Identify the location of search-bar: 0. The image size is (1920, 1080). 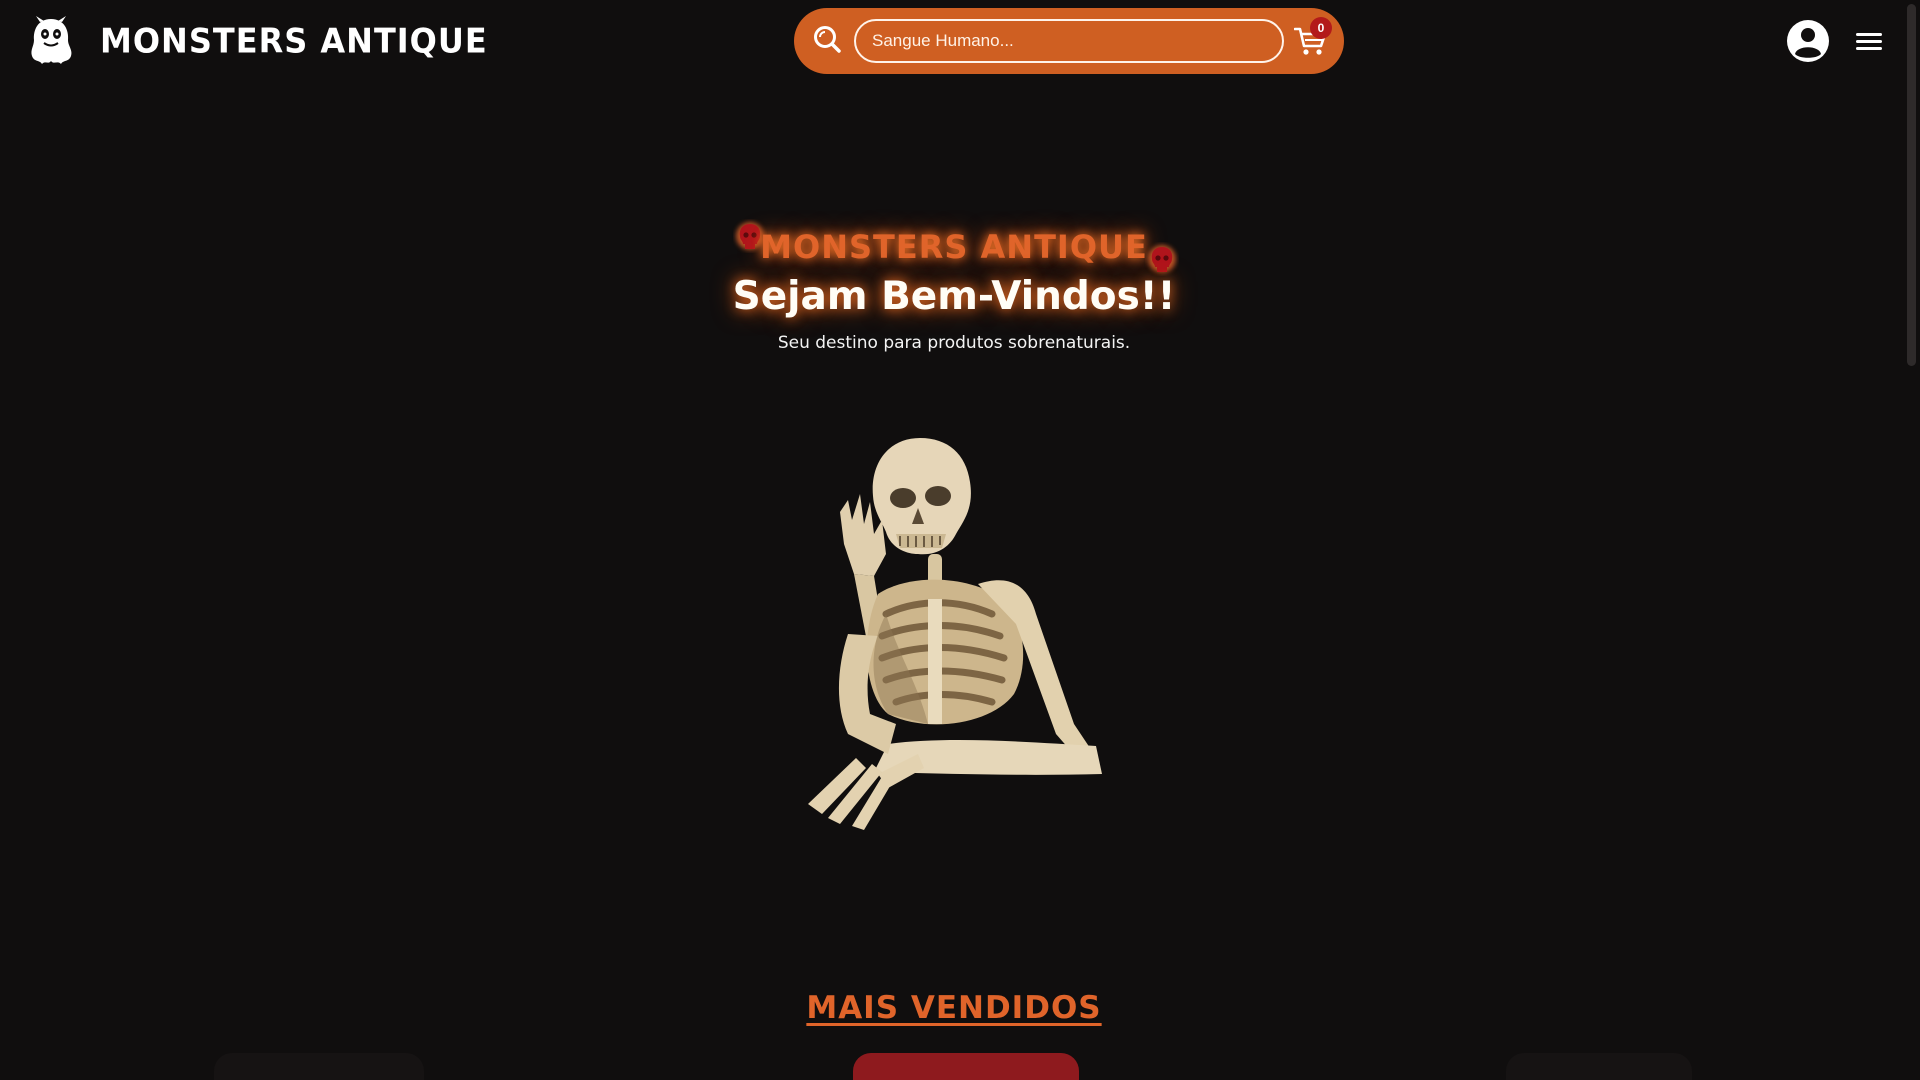
(1069, 41).